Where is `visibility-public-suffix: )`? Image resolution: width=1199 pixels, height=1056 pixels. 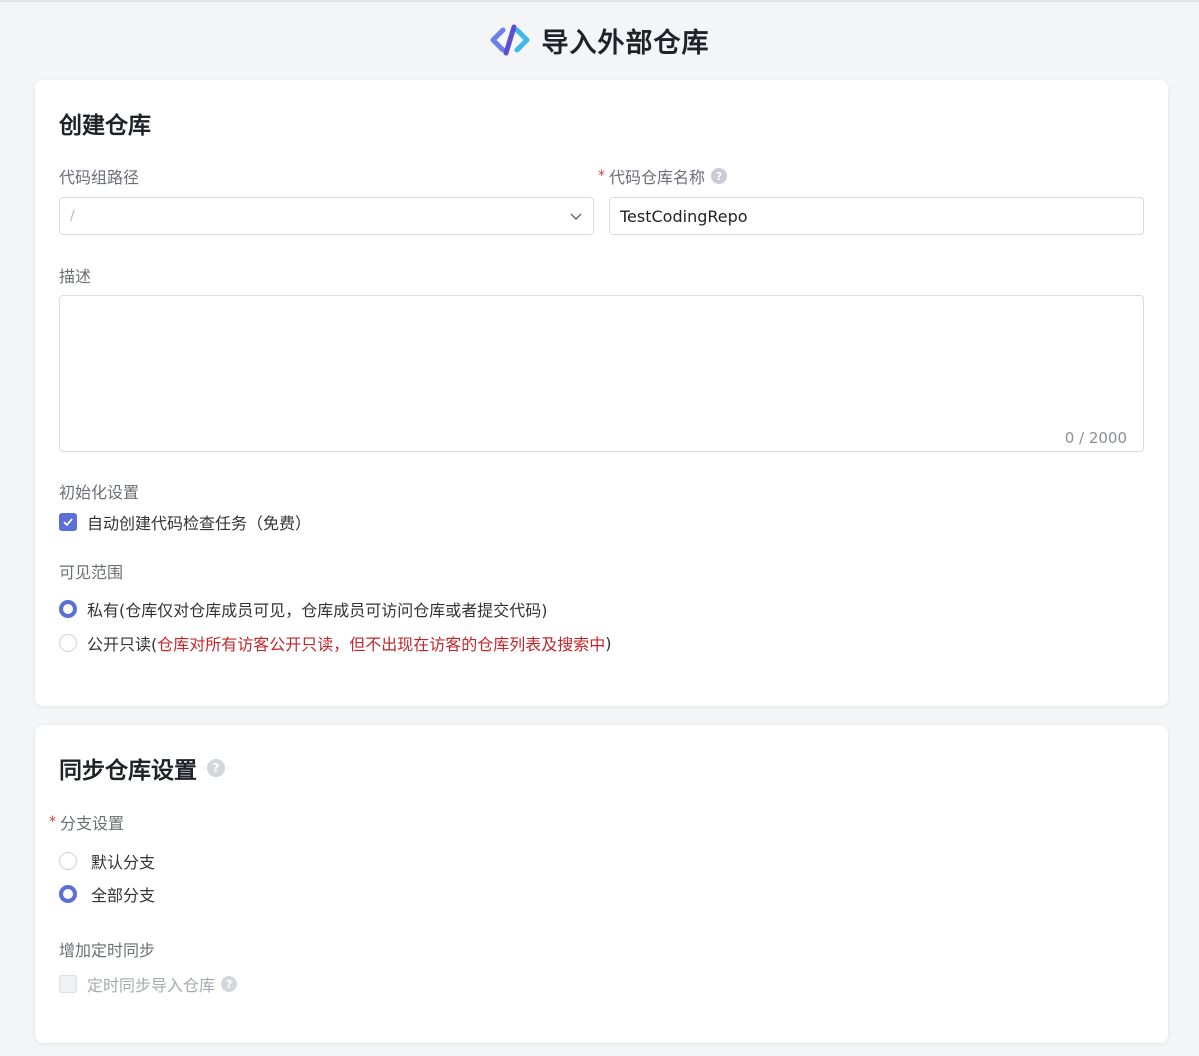 visibility-public-suffix: ) is located at coordinates (608, 643).